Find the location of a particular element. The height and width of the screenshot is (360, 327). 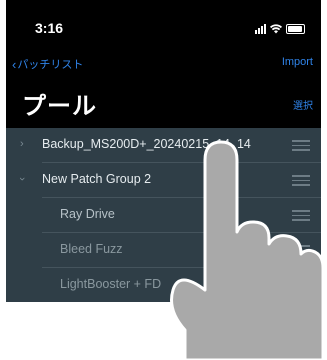

status-time: 3:16 is located at coordinates (49, 28).